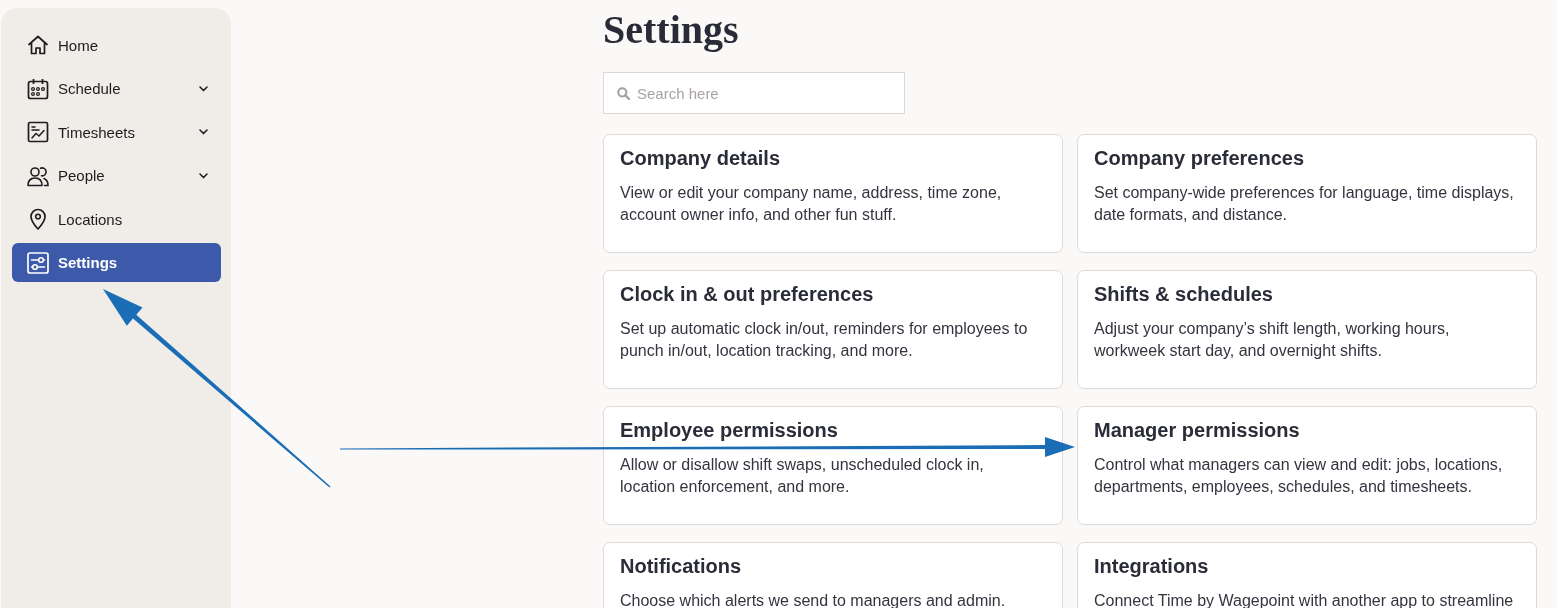 The width and height of the screenshot is (1557, 608). I want to click on settings-card: Manager permissions Control what managers can view and edit: jobs, locations, departments, employees, schedules, and timesheets., so click(1307, 465).